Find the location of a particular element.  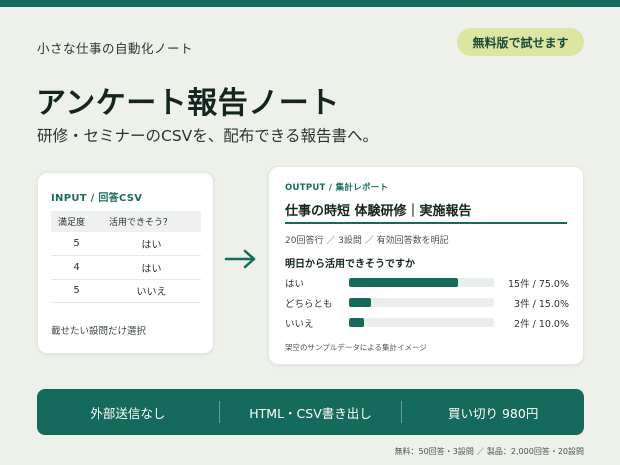

result-label: どちらとも is located at coordinates (309, 304).